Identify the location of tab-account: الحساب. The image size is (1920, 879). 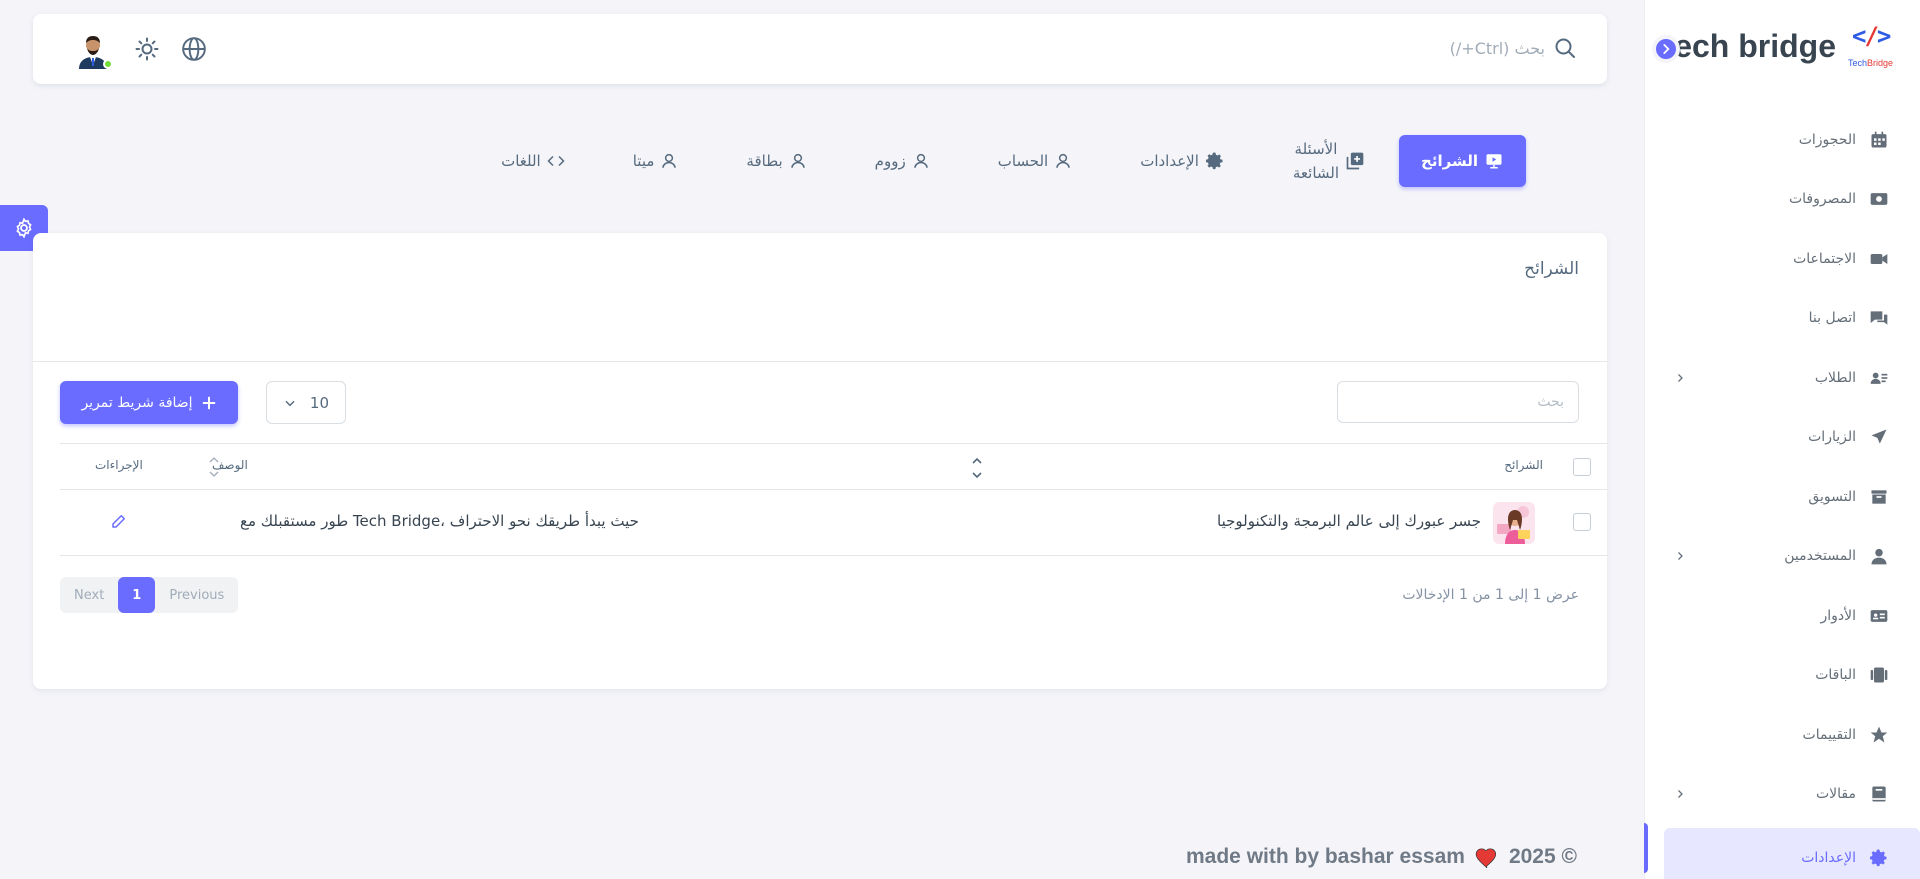
(1035, 161).